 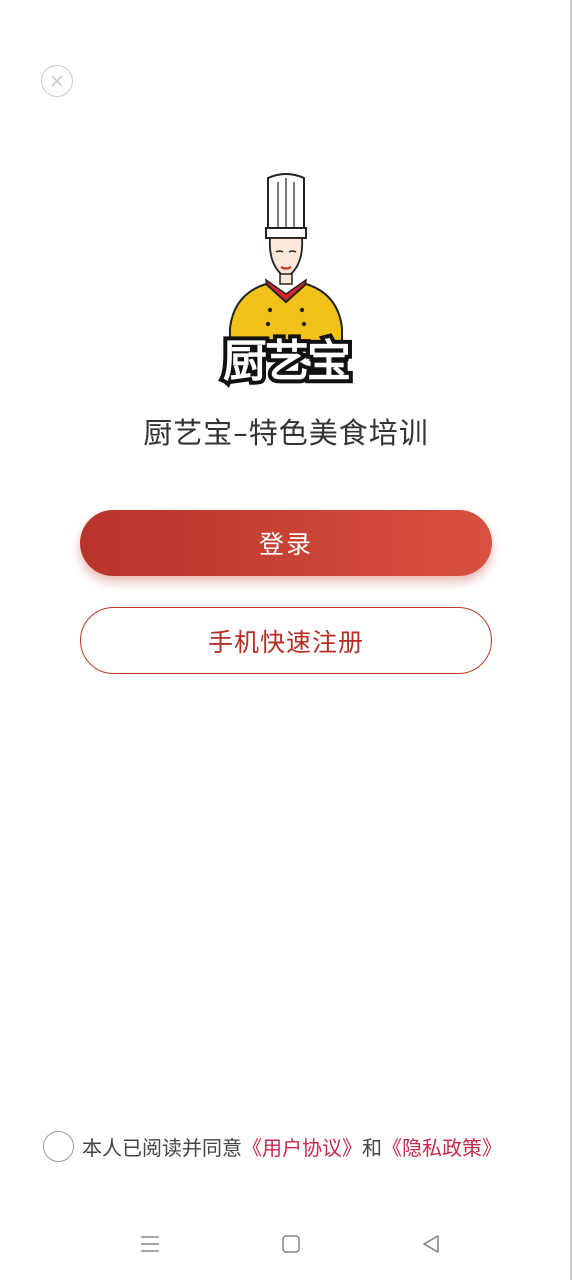 What do you see at coordinates (442, 1146) in the screenshot?
I see `privacy-policy-link: 《隐私政策》` at bounding box center [442, 1146].